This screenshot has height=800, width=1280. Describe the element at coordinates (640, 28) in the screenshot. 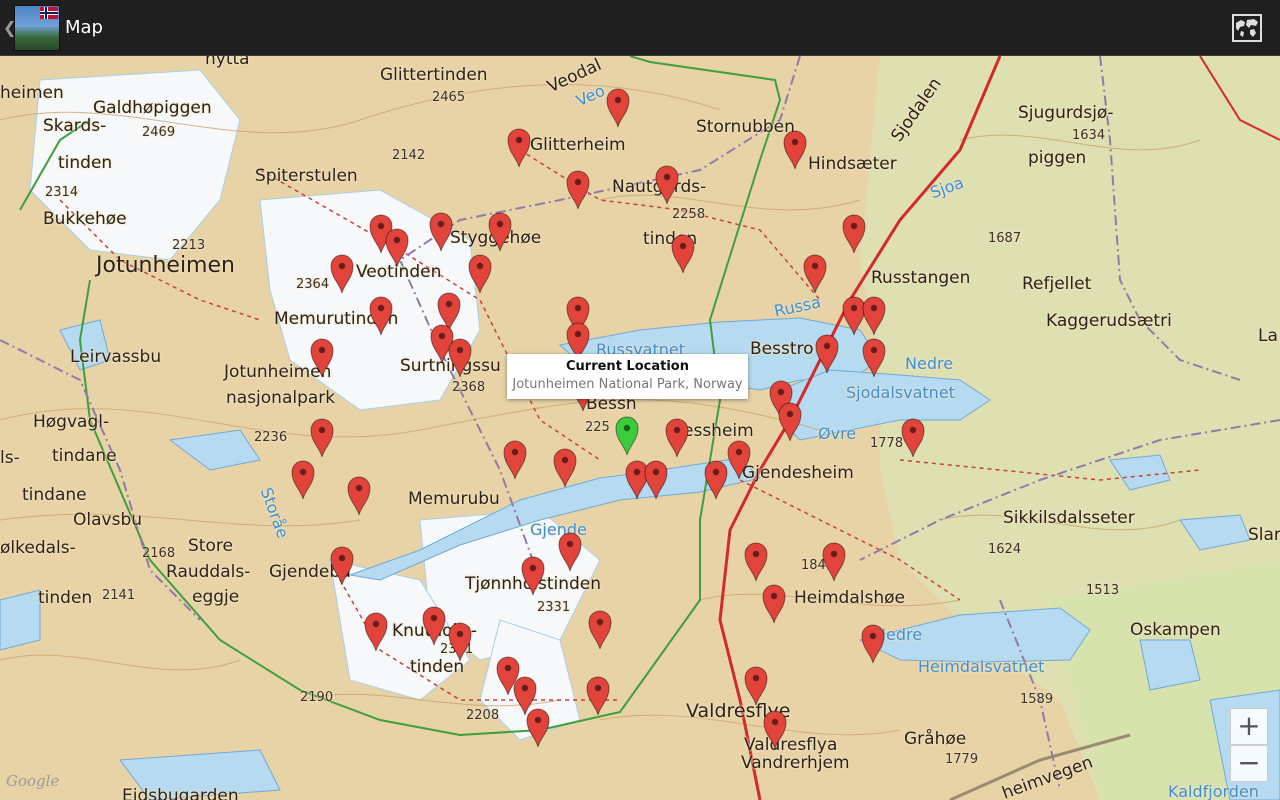

I see `action-bar: ❮ Map` at that location.